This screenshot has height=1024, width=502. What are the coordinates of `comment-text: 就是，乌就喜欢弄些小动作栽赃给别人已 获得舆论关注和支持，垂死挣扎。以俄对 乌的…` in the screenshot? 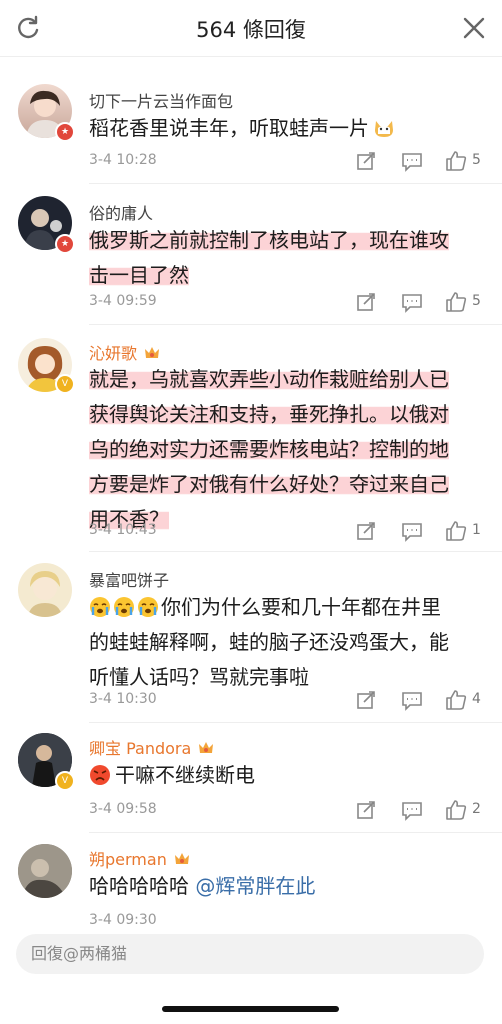 It's located at (286, 449).